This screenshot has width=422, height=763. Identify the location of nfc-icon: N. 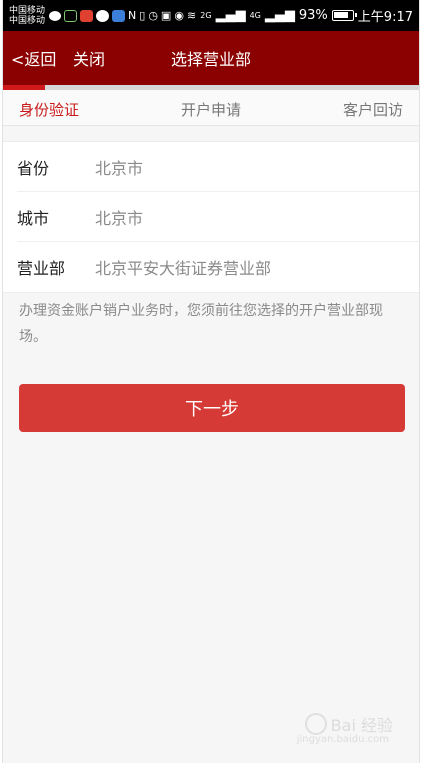
(132, 15).